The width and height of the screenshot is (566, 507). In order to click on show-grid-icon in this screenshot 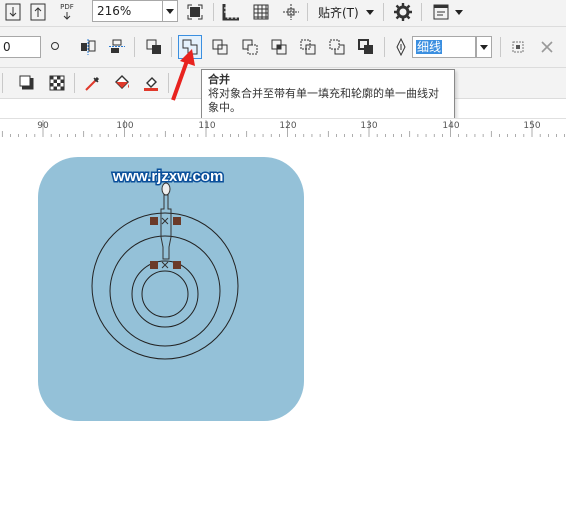, I will do `click(261, 12)`.